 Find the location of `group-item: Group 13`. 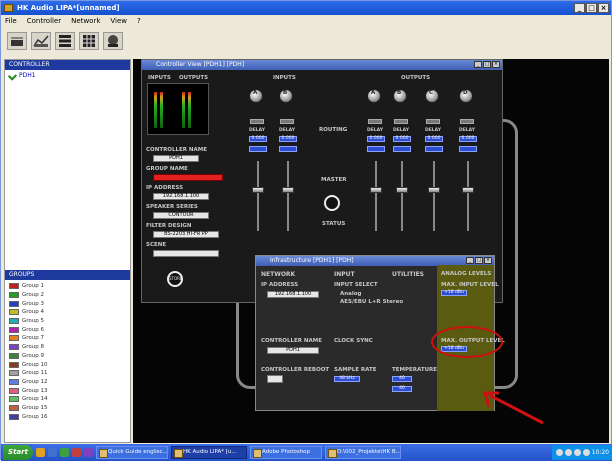

group-item: Group 13 is located at coordinates (67, 390).